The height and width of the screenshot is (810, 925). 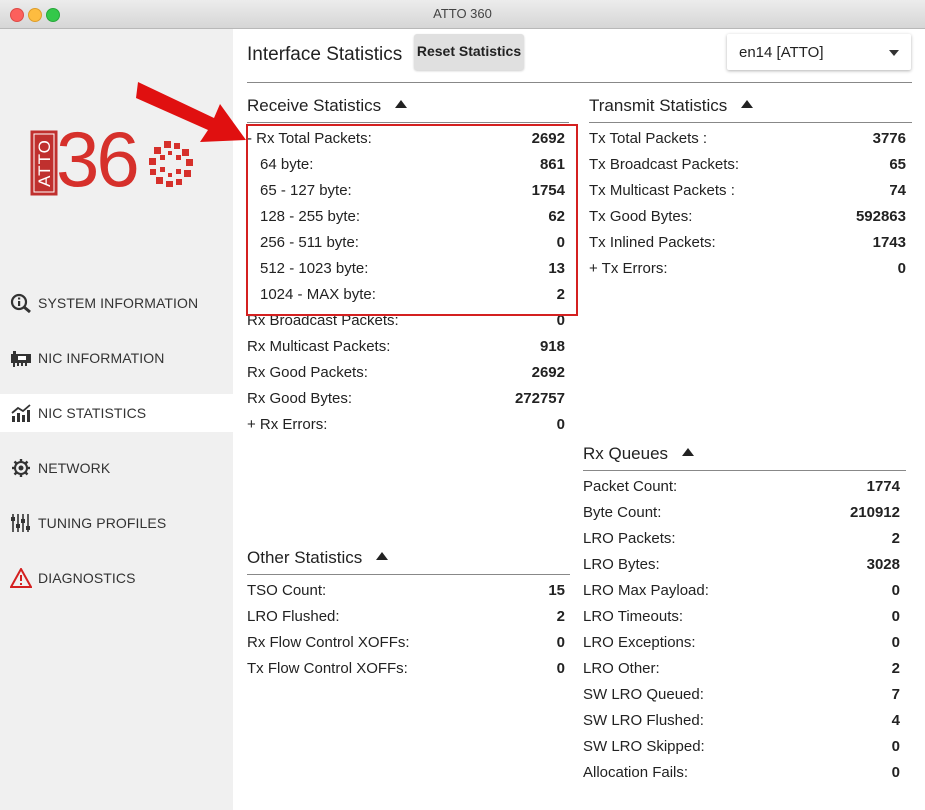 I want to click on stat-value: 210912, so click(x=874, y=512).